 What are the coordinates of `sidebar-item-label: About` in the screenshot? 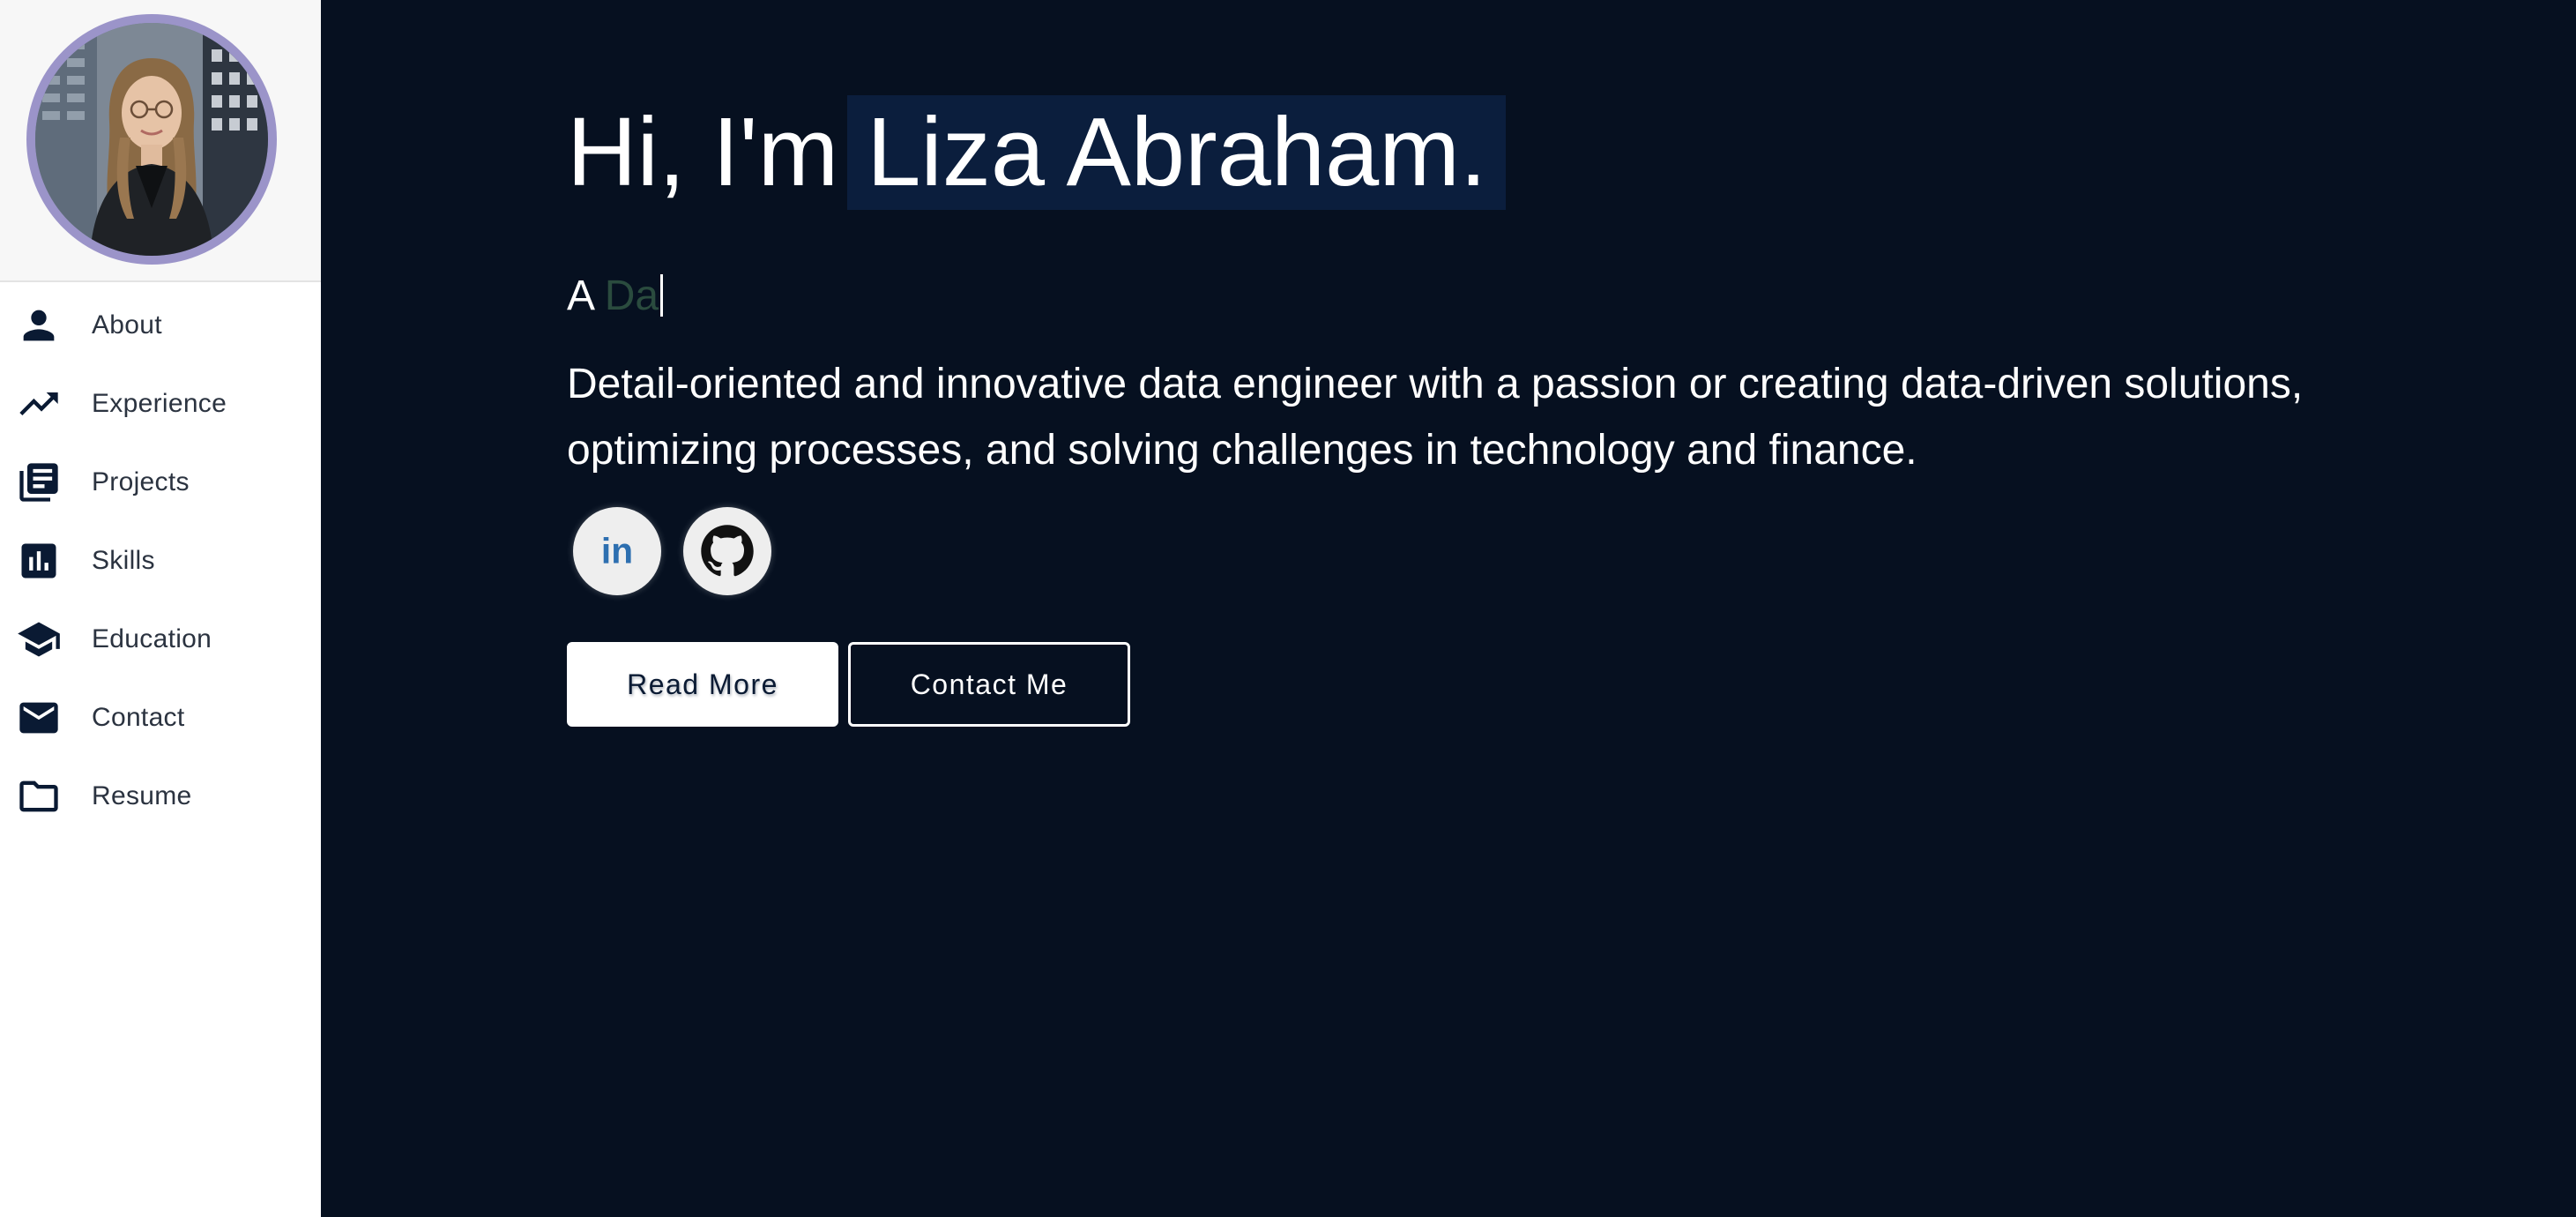 It's located at (127, 325).